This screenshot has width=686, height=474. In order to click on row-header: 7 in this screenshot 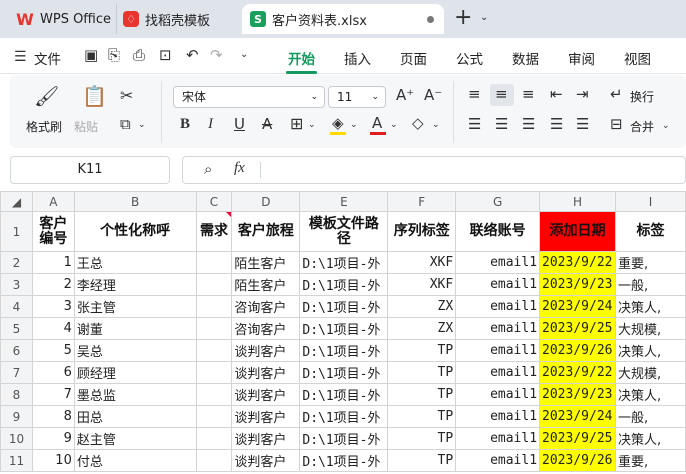, I will do `click(16, 372)`.